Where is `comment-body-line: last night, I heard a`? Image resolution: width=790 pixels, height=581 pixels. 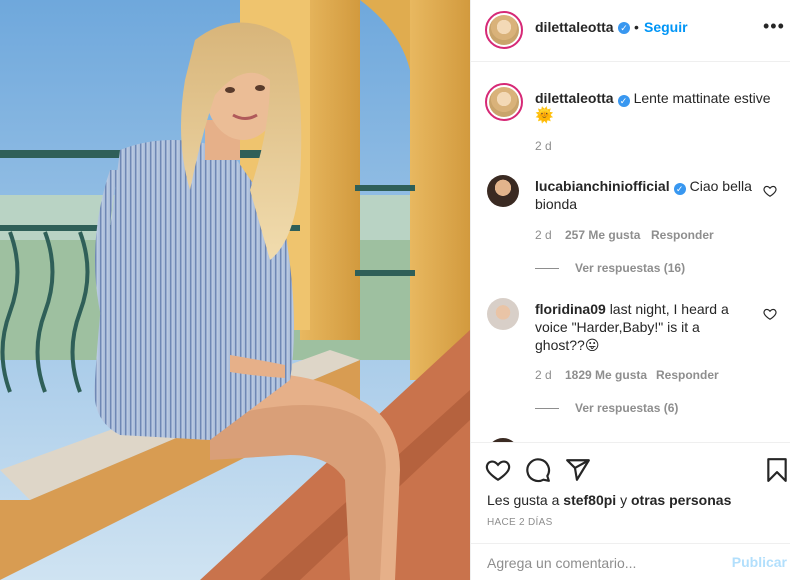 comment-body-line: last night, I heard a is located at coordinates (669, 309).